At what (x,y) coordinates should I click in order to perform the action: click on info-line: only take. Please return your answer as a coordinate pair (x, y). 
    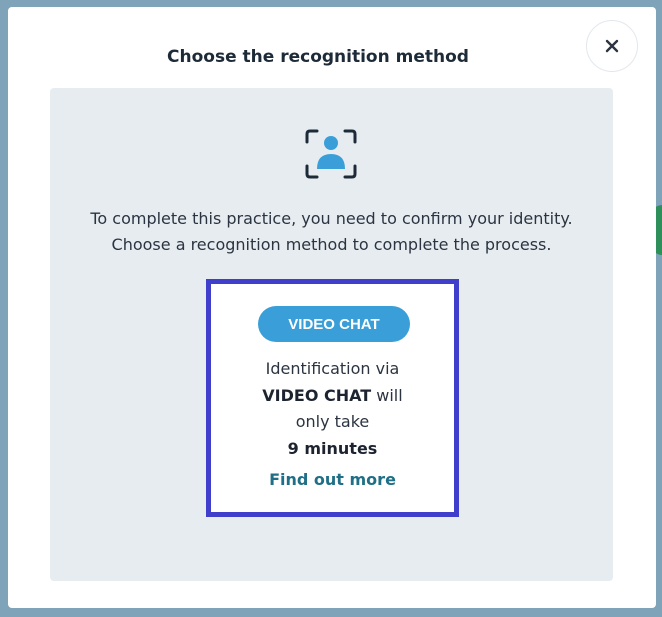
    Looking at the image, I should click on (332, 421).